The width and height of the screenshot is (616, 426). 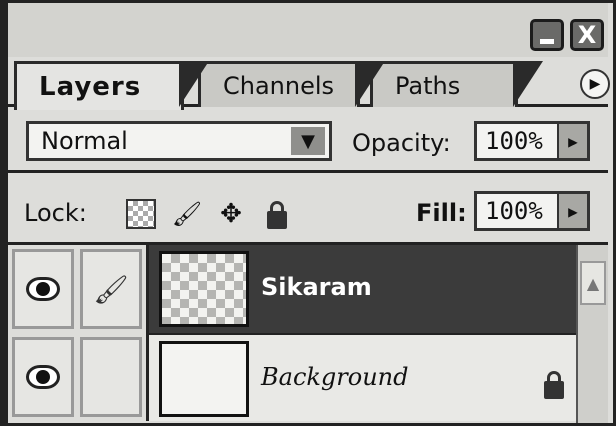 I want to click on lock-paint-icon: 🖌, so click(x=187, y=214).